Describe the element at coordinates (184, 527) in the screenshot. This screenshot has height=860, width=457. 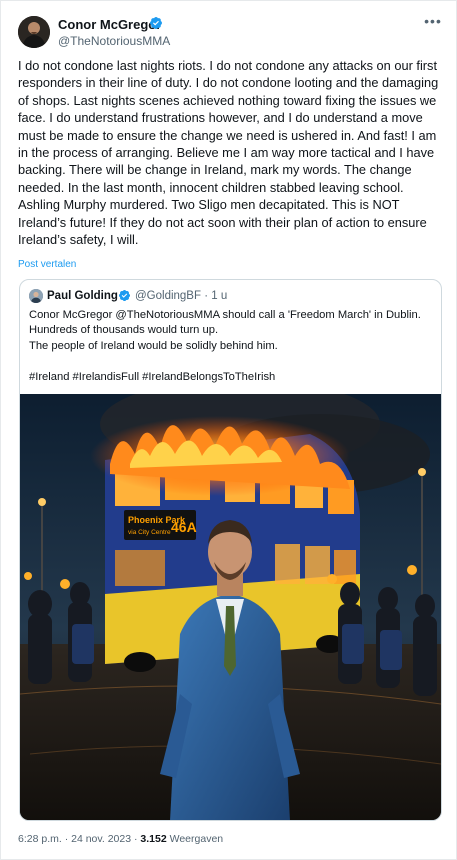
I see `bus-route-number: 46A` at that location.